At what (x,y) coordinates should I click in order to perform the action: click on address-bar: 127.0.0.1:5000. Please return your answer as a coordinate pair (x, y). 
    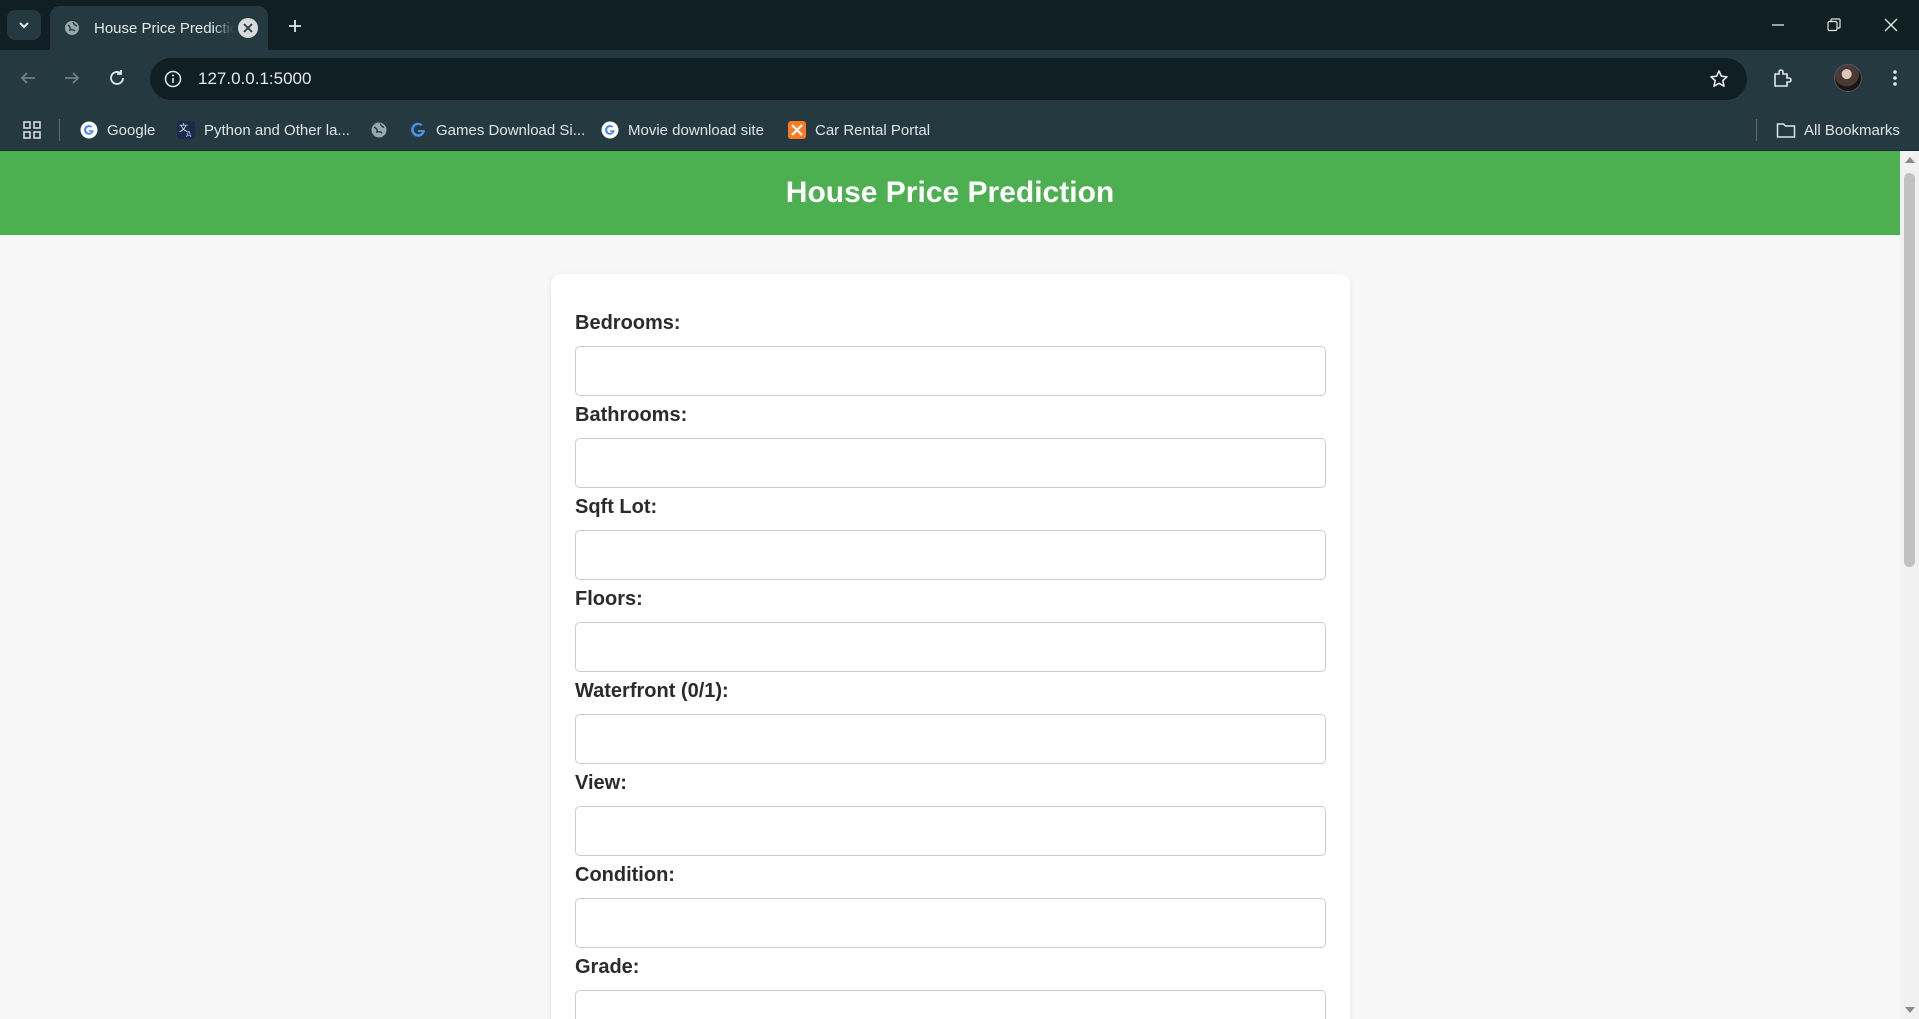
    Looking at the image, I should click on (948, 79).